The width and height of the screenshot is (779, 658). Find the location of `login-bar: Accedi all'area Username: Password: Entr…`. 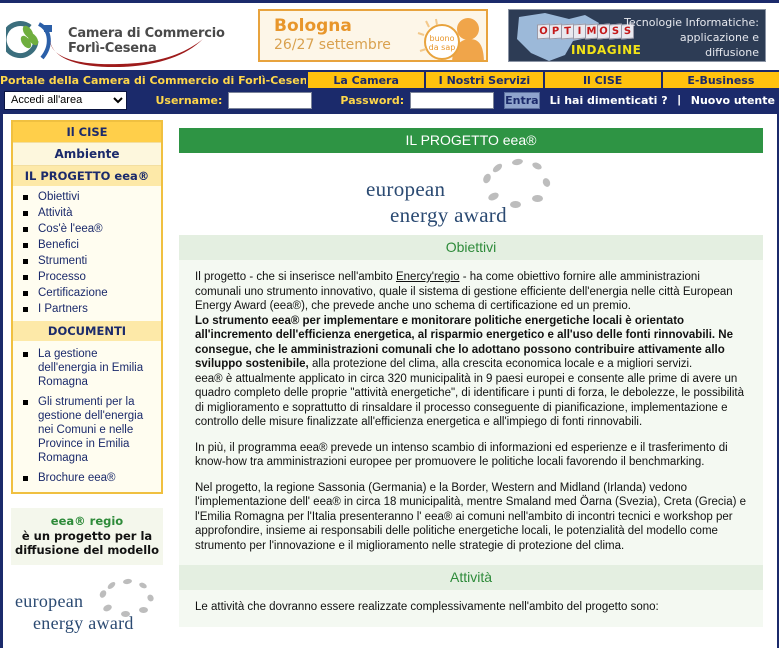

login-bar: Accedi all'area Username: Password: Entr… is located at coordinates (389, 101).